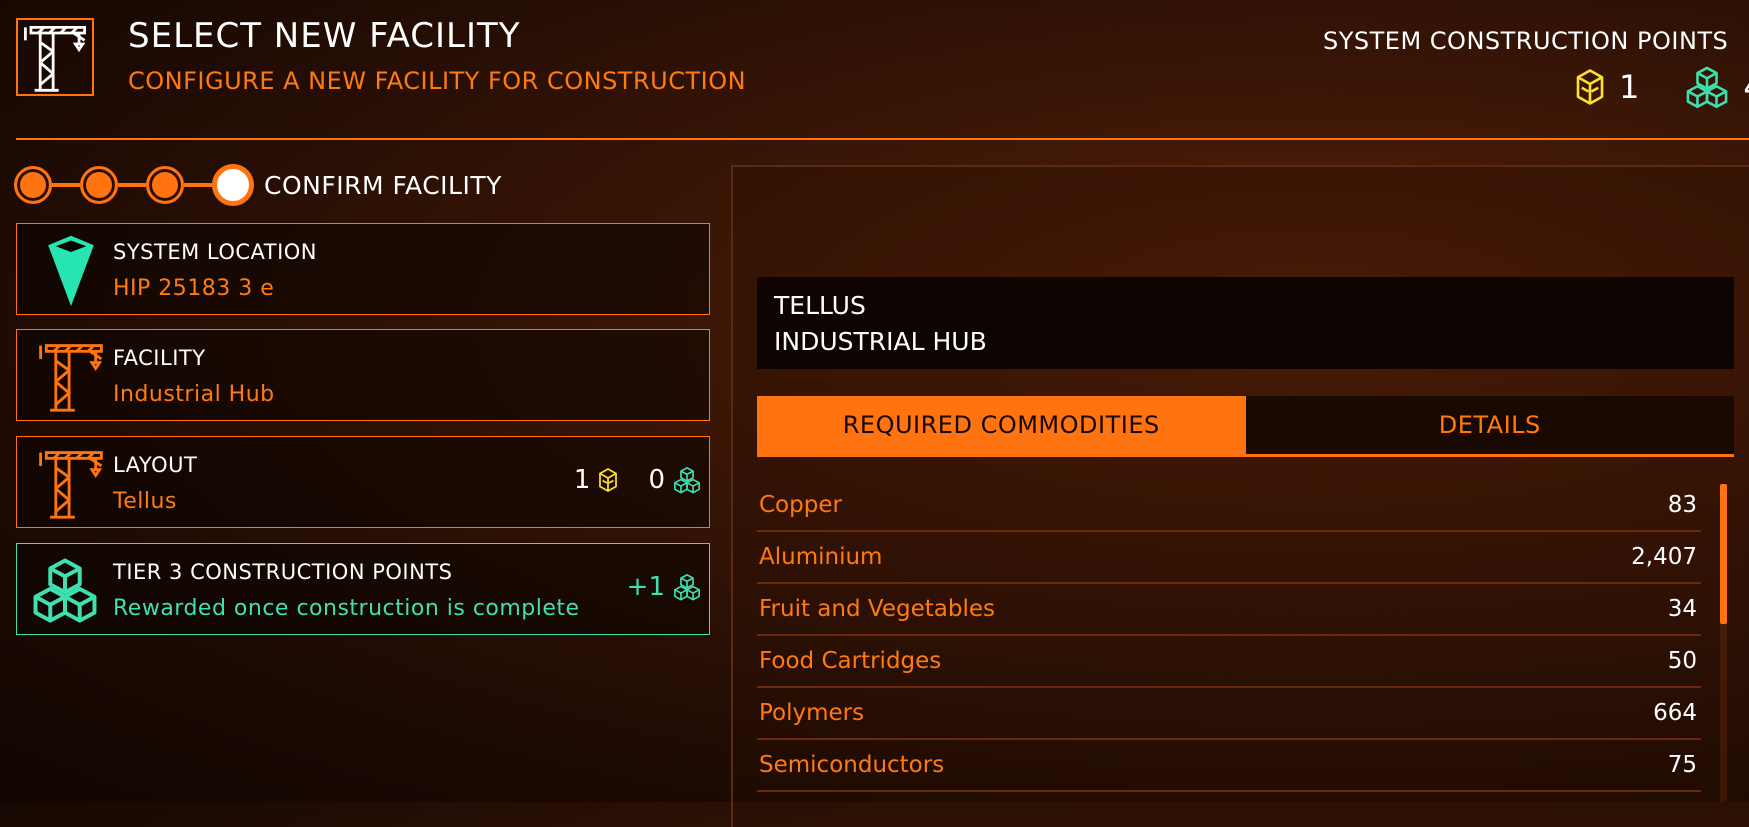  What do you see at coordinates (1229, 558) in the screenshot?
I see `list-item: Aluminium 2,407` at bounding box center [1229, 558].